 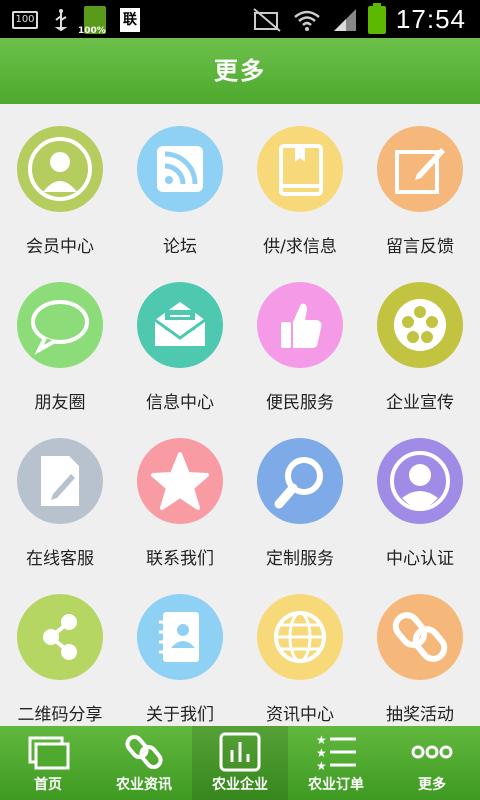 I want to click on menu-item-label: 定制服务, so click(x=300, y=559).